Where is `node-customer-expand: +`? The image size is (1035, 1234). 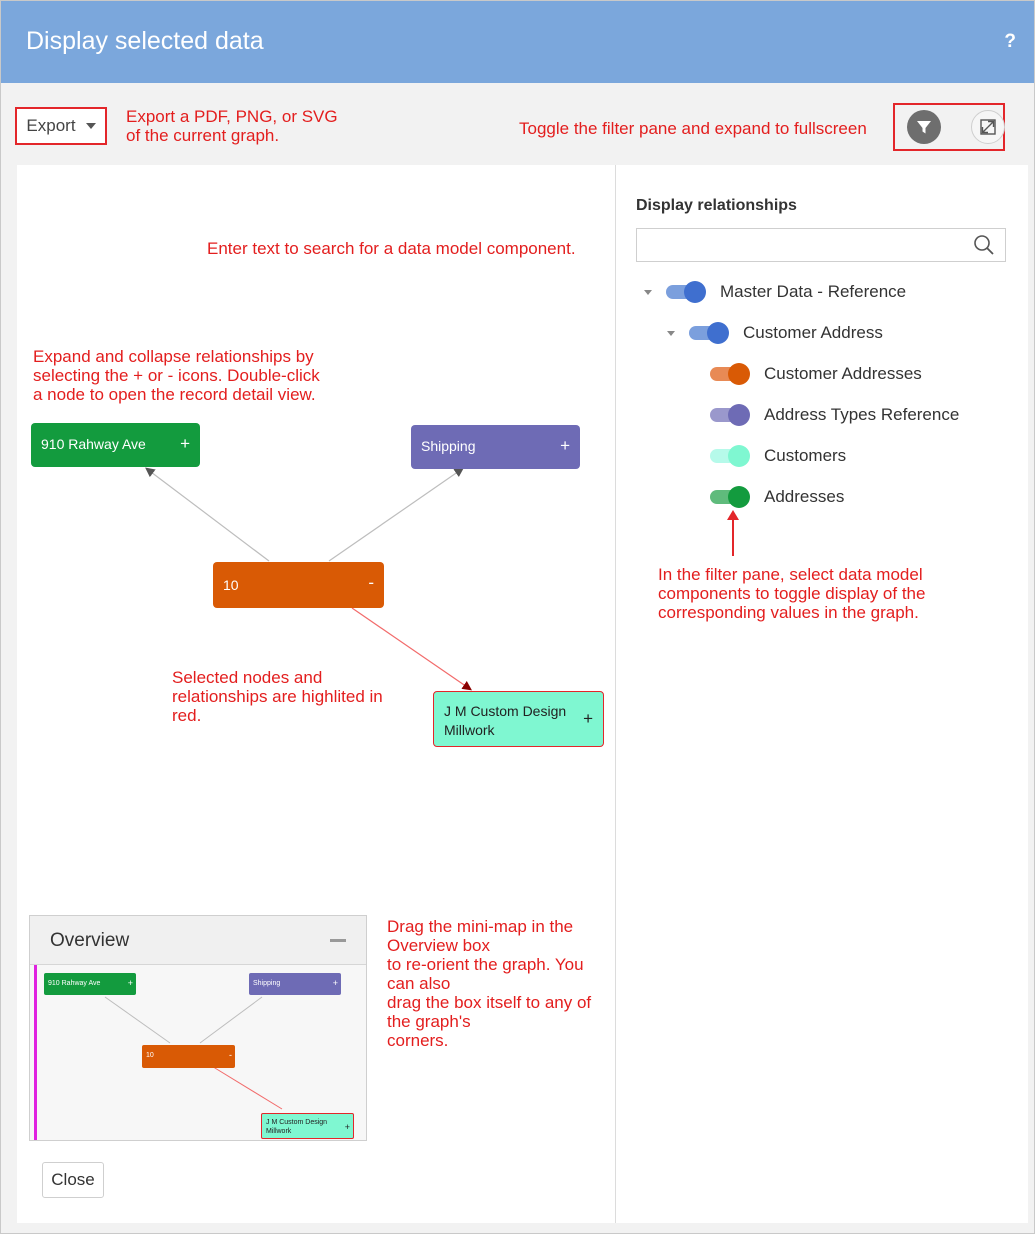 node-customer-expand: + is located at coordinates (588, 719).